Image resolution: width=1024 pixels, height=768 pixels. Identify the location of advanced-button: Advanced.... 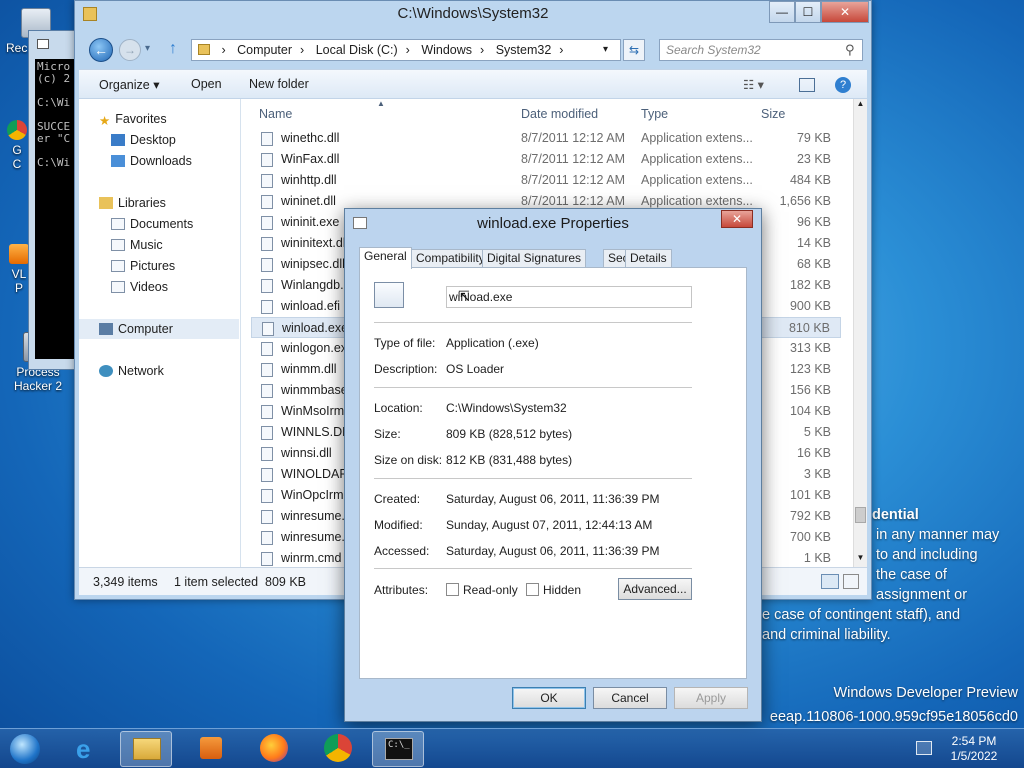
(655, 589).